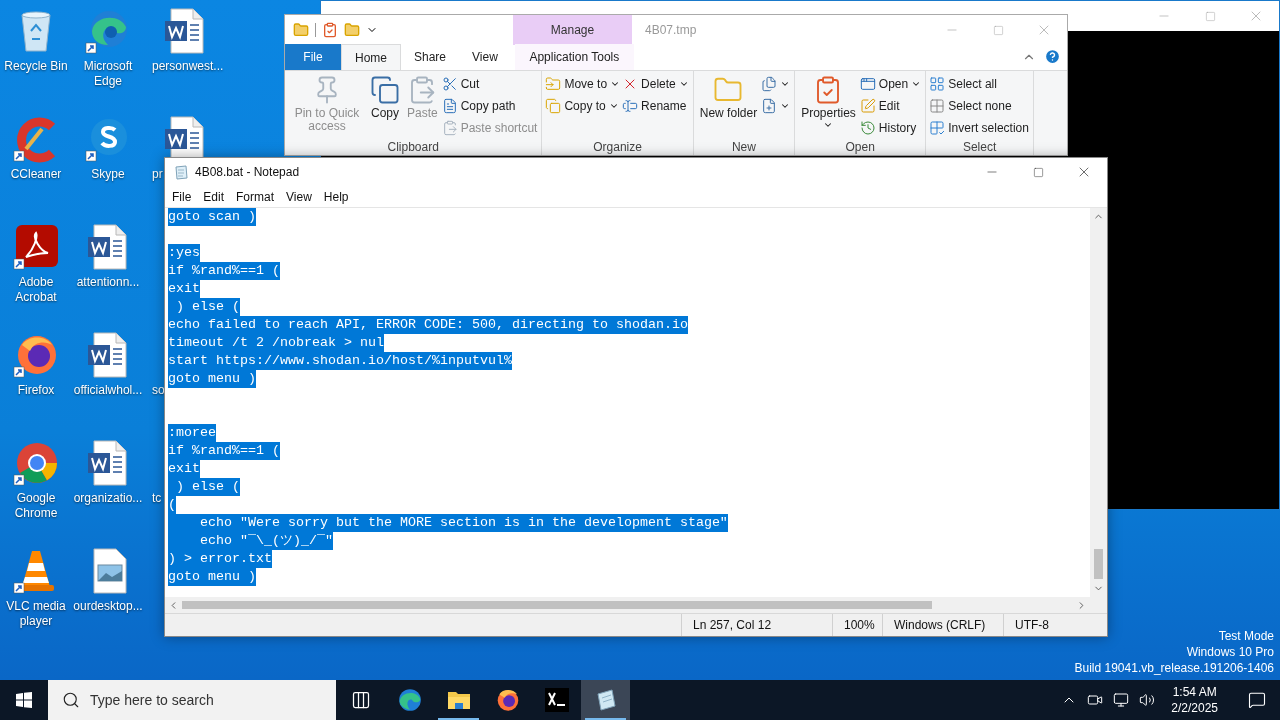 This screenshot has height=720, width=1280. I want to click on vertical-scrollbar, so click(1098, 402).